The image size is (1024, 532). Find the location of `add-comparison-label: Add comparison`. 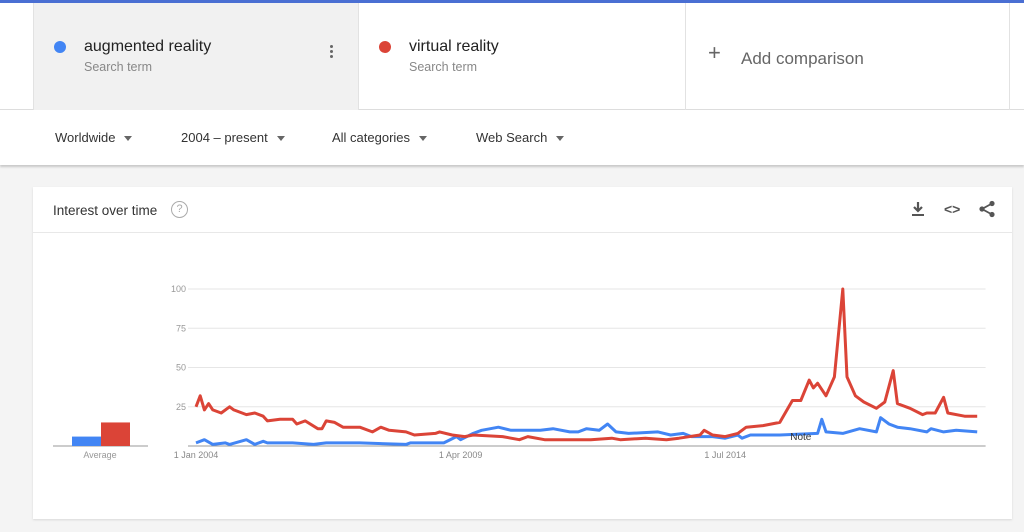

add-comparison-label: Add comparison is located at coordinates (802, 58).